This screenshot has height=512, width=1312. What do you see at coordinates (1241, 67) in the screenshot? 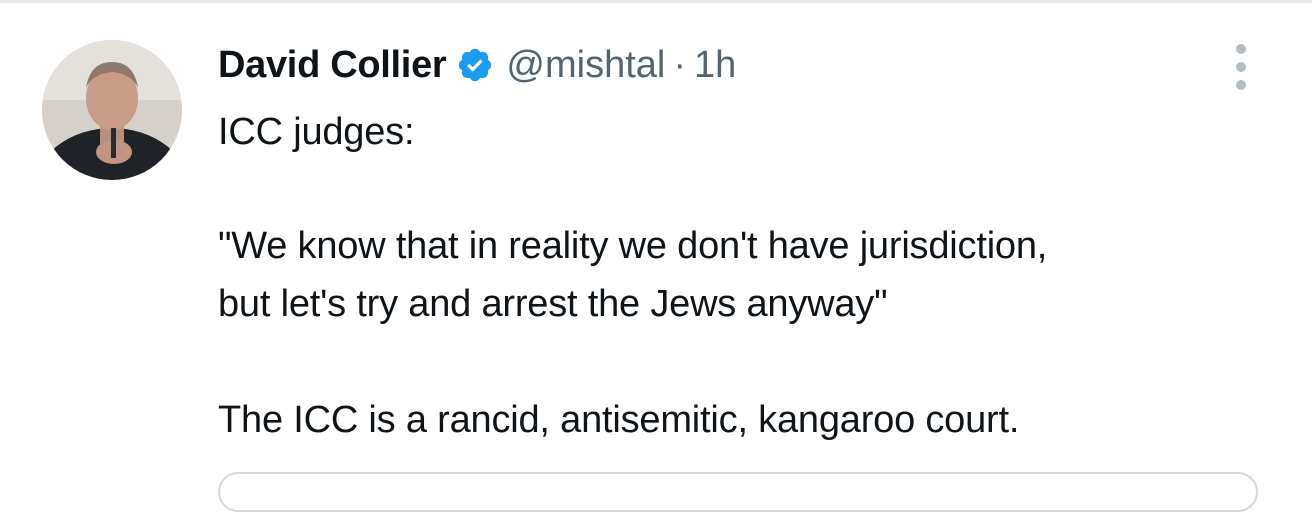
I see `more-options-icon` at bounding box center [1241, 67].